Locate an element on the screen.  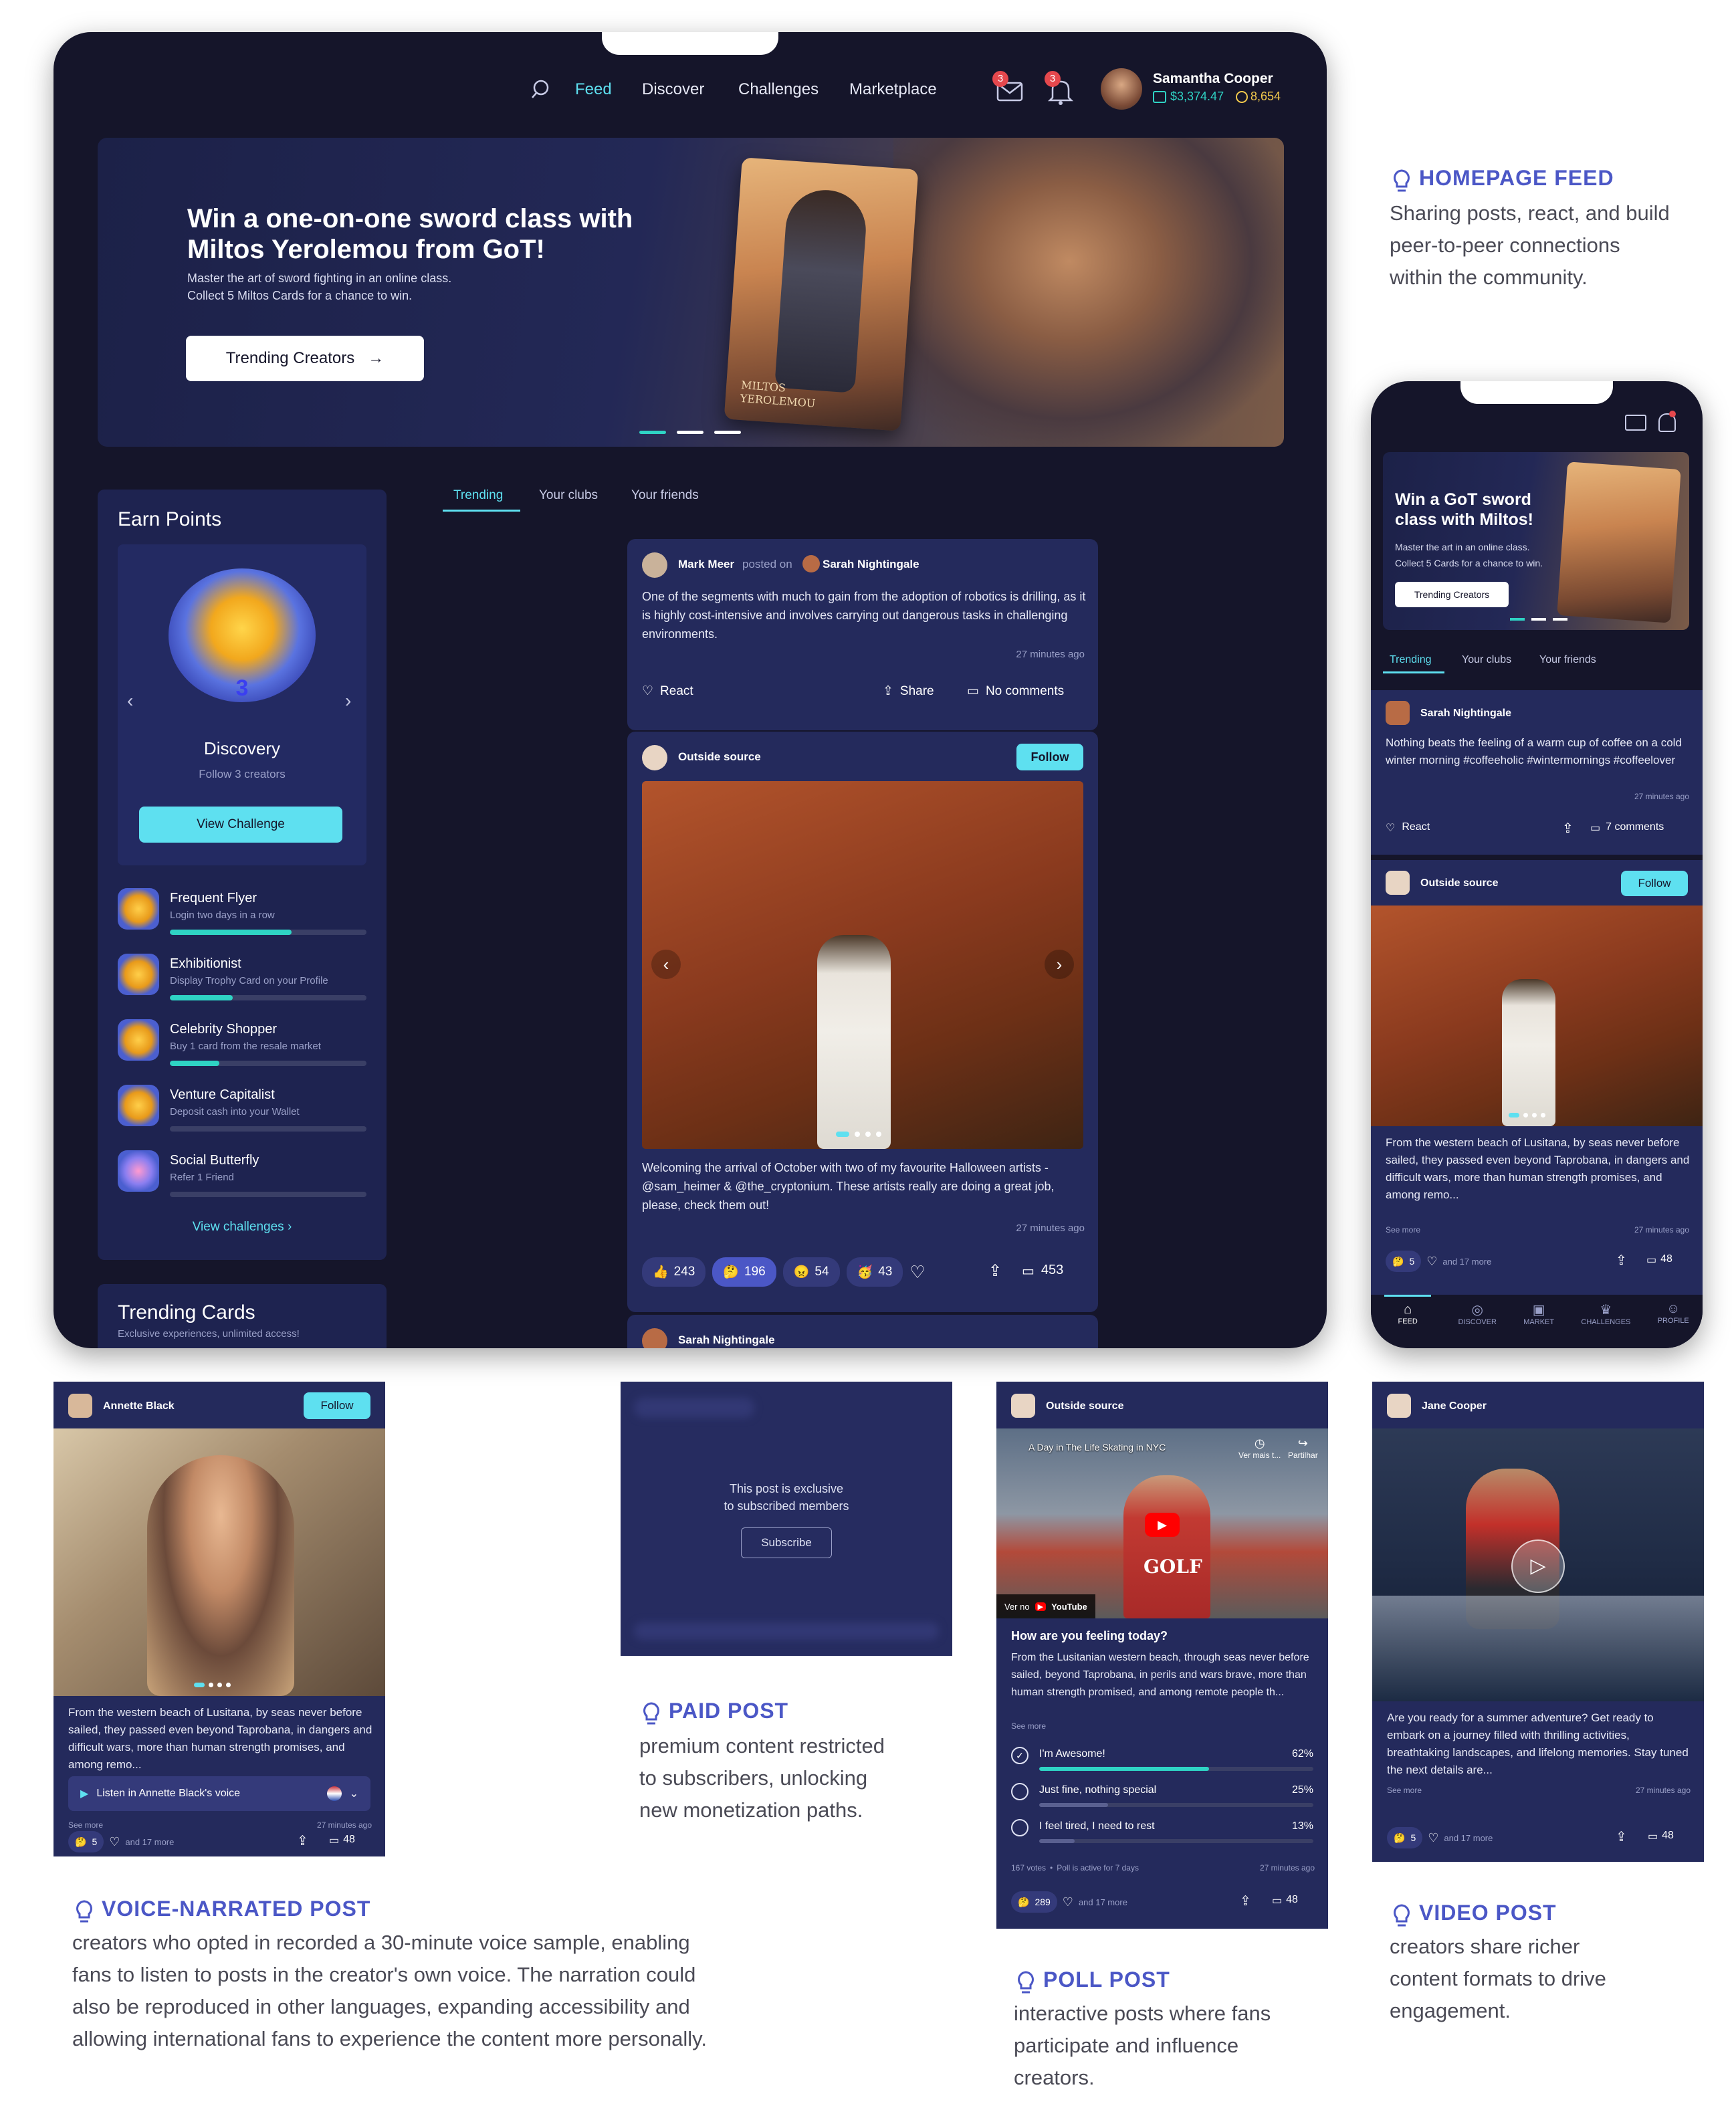
video-player: ▷ is located at coordinates (1538, 1564).